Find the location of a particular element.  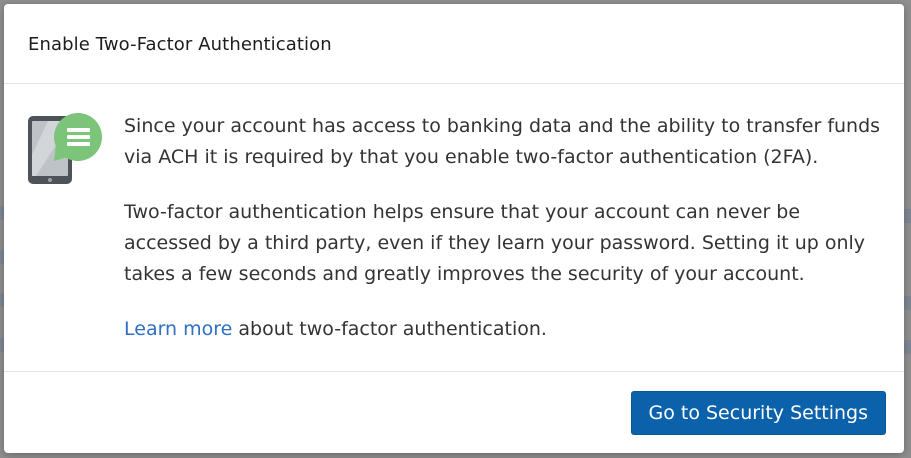

learn-more-suffix: about two-factor authentication. is located at coordinates (389, 329).